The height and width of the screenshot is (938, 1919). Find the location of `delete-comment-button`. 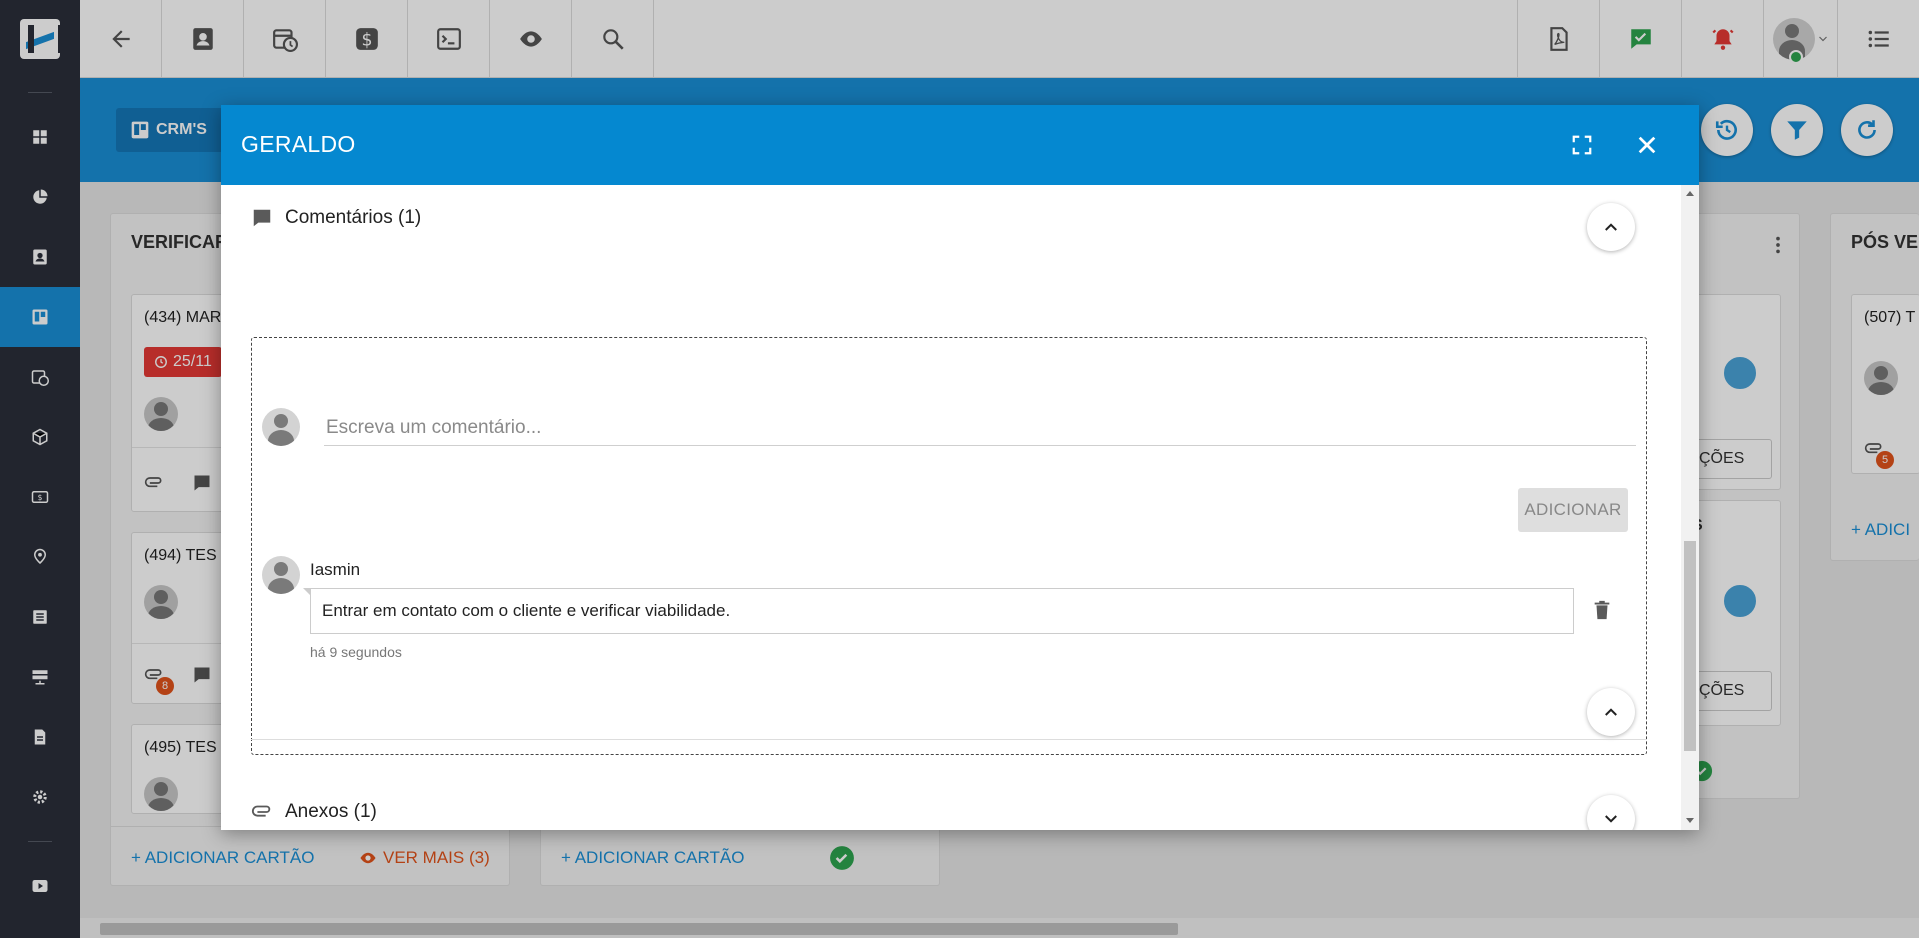

delete-comment-button is located at coordinates (1602, 610).